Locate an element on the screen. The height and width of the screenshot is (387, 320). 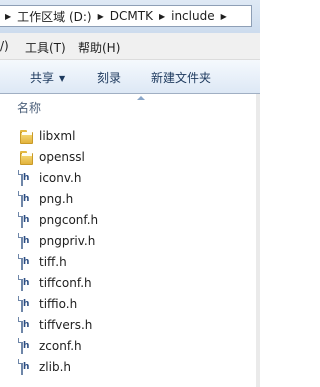
breadcrumb-dcmtk: DCMTK is located at coordinates (131, 16).